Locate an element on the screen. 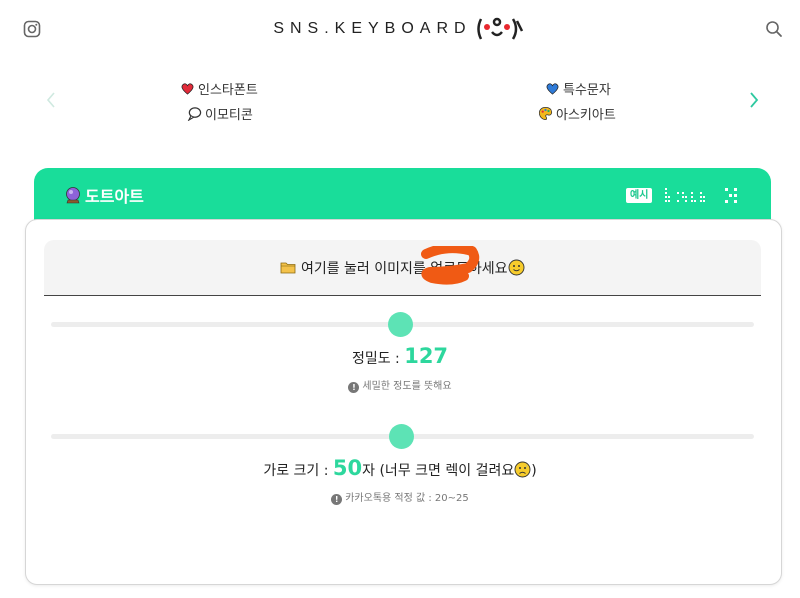  search-icon is located at coordinates (774, 29).